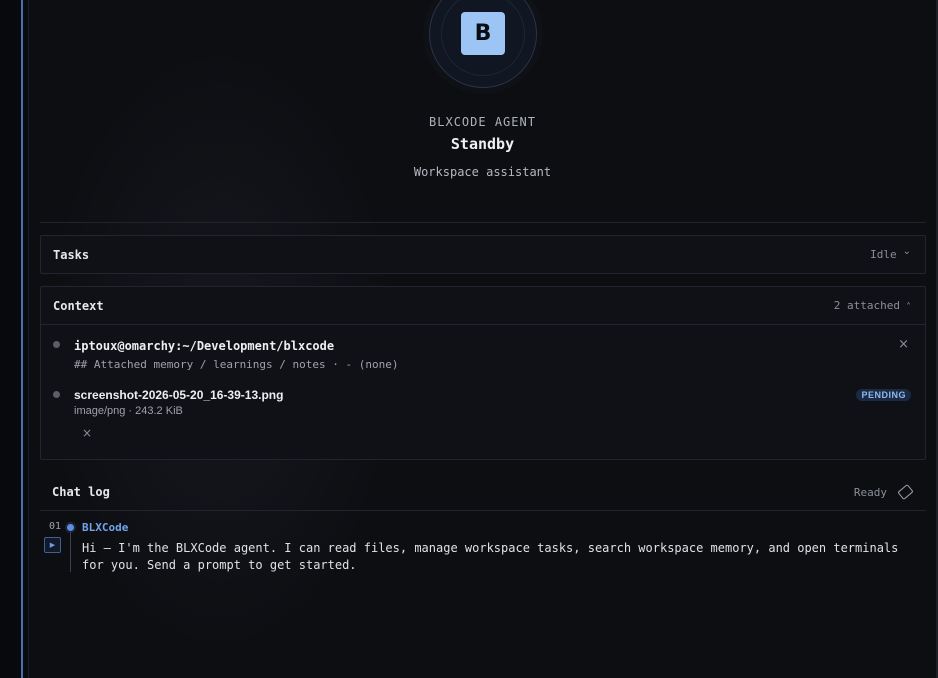 The width and height of the screenshot is (938, 678). Describe the element at coordinates (866, 305) in the screenshot. I see `context-count: 2 attached` at that location.